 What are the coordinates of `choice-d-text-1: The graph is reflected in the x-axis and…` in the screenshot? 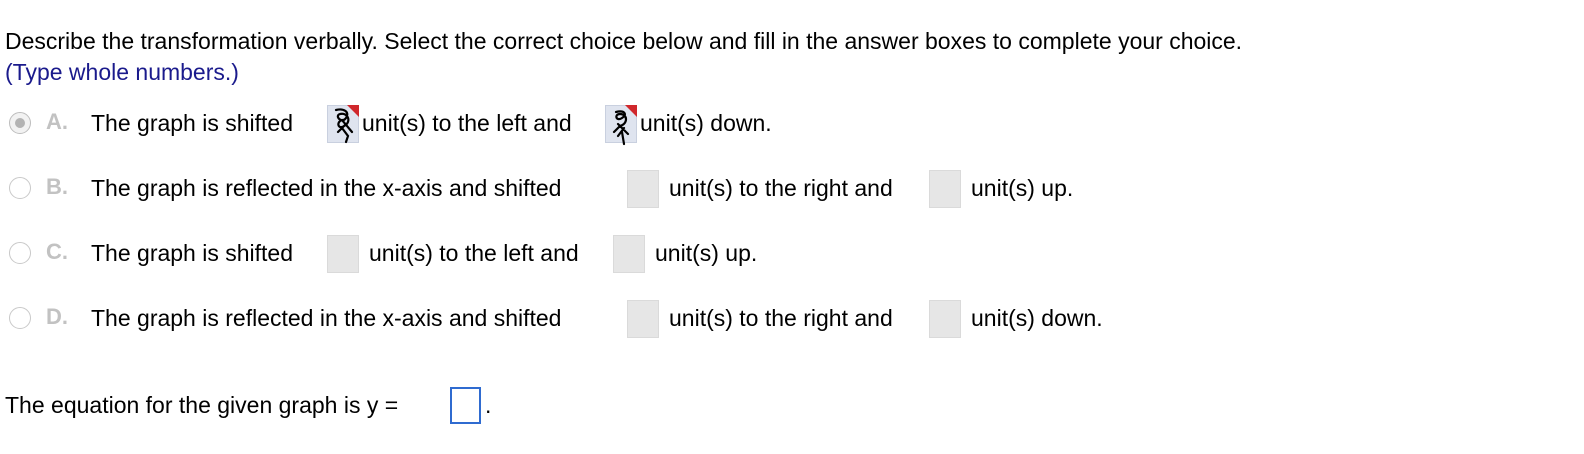 It's located at (326, 318).